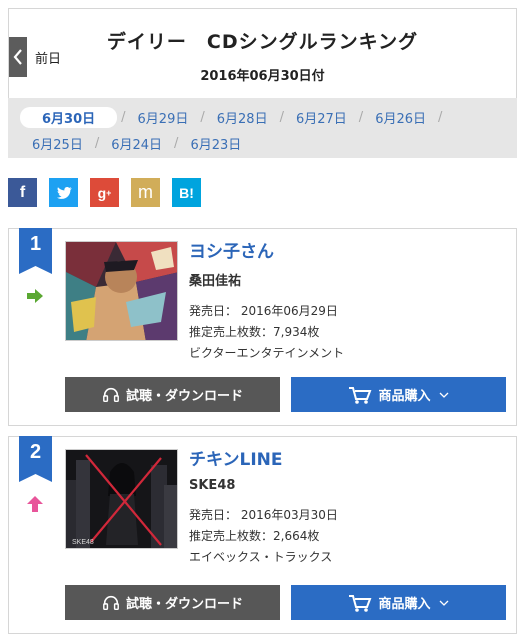  I want to click on ranking-header: 前日 デイリー CDシングルランキング 2016年06月30日付, so click(262, 53).